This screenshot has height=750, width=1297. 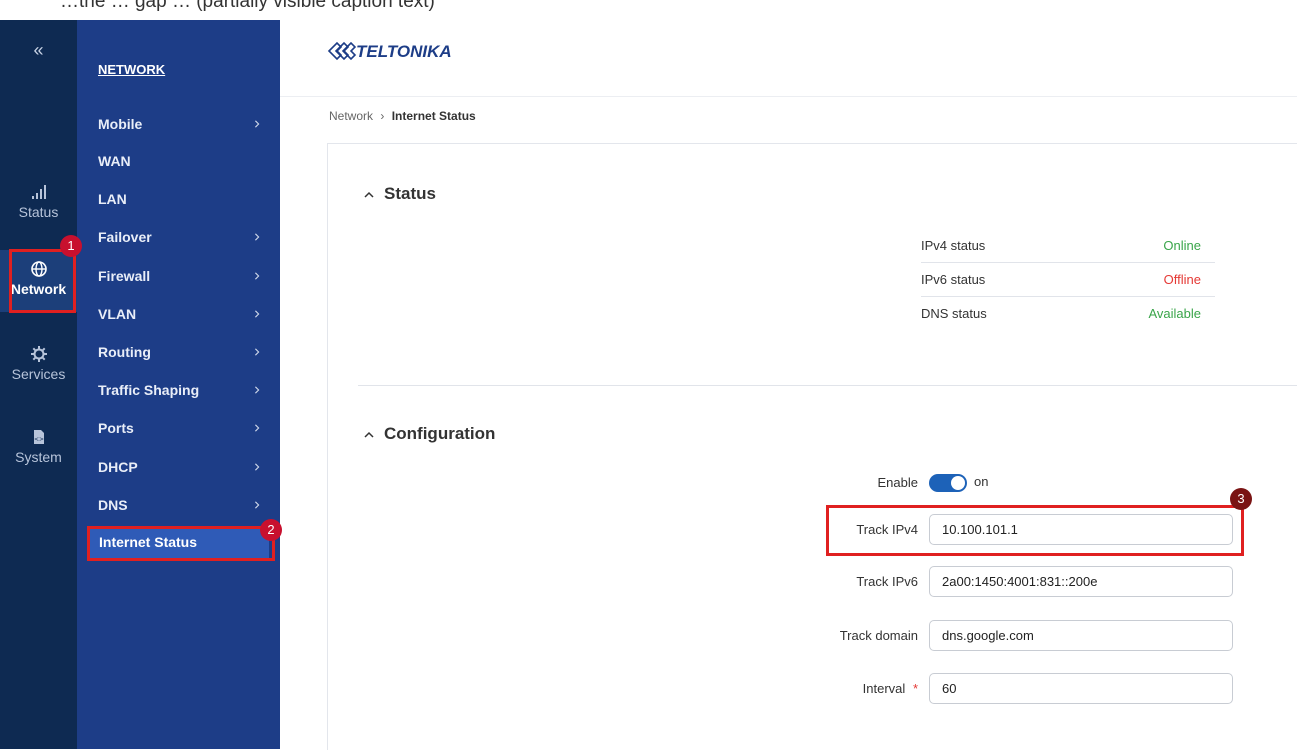 What do you see at coordinates (178, 468) in the screenshot?
I see `submenu-item-dhcp: DHCP` at bounding box center [178, 468].